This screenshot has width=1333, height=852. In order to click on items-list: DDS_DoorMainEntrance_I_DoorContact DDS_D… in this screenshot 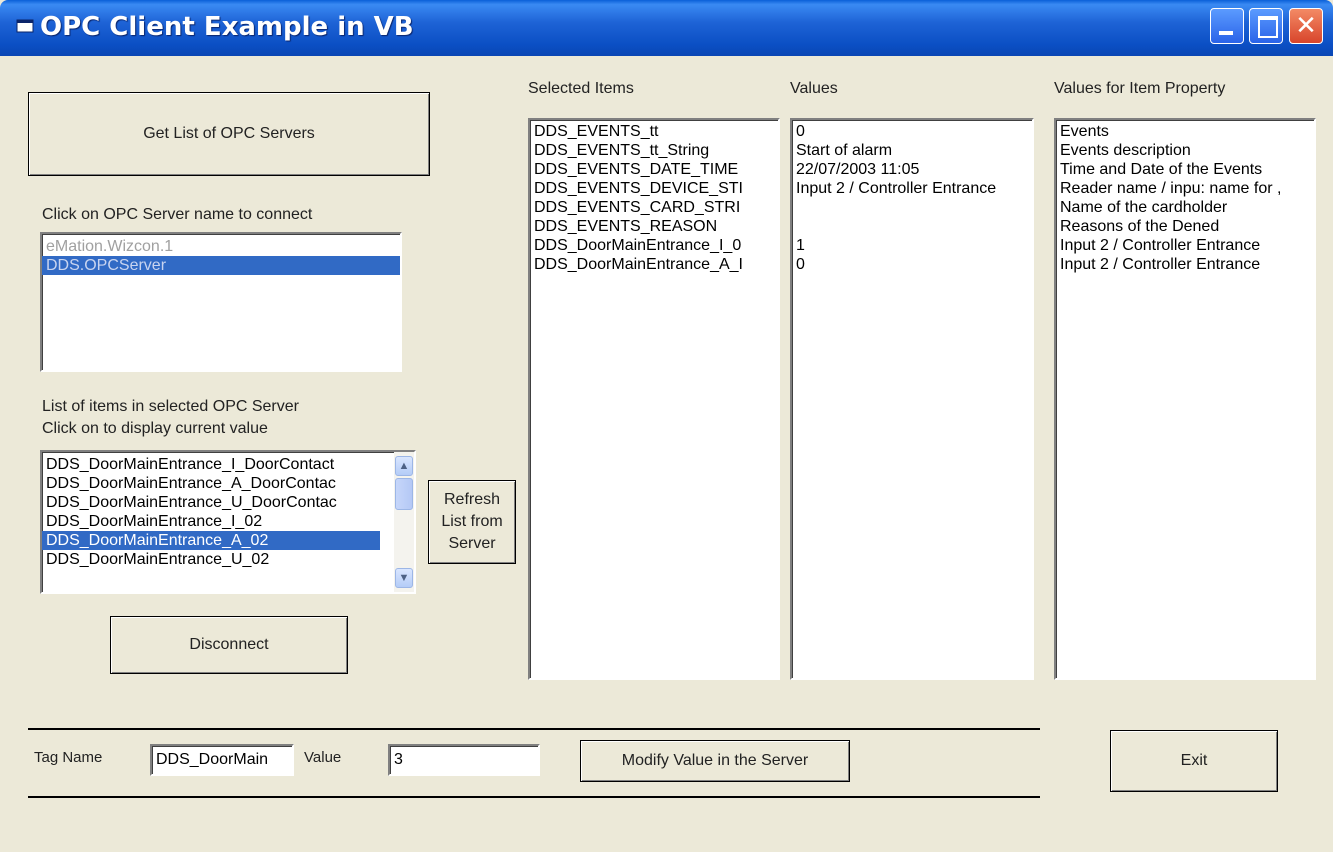, I will do `click(228, 522)`.